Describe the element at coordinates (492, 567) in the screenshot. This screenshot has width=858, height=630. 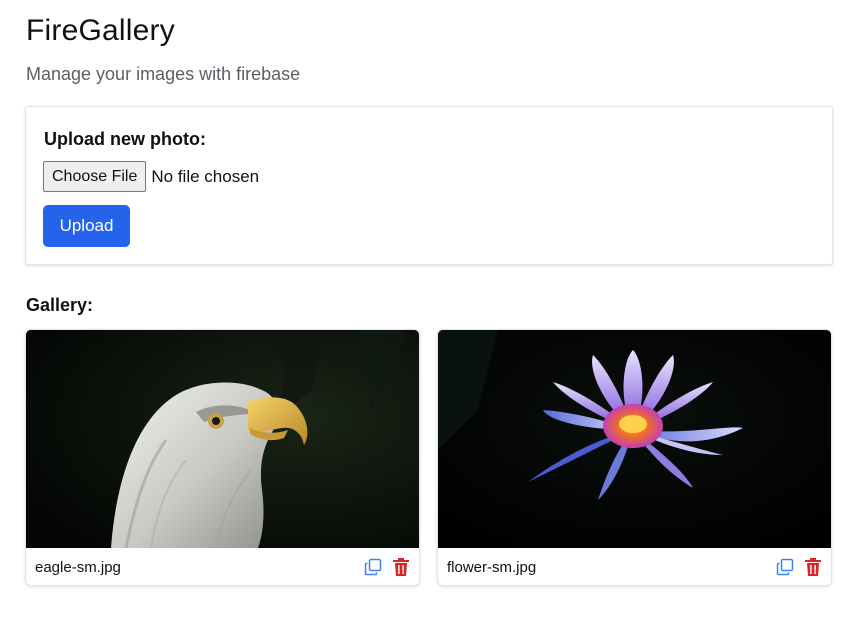
I see `card-filename: flower-sm.jpg` at that location.